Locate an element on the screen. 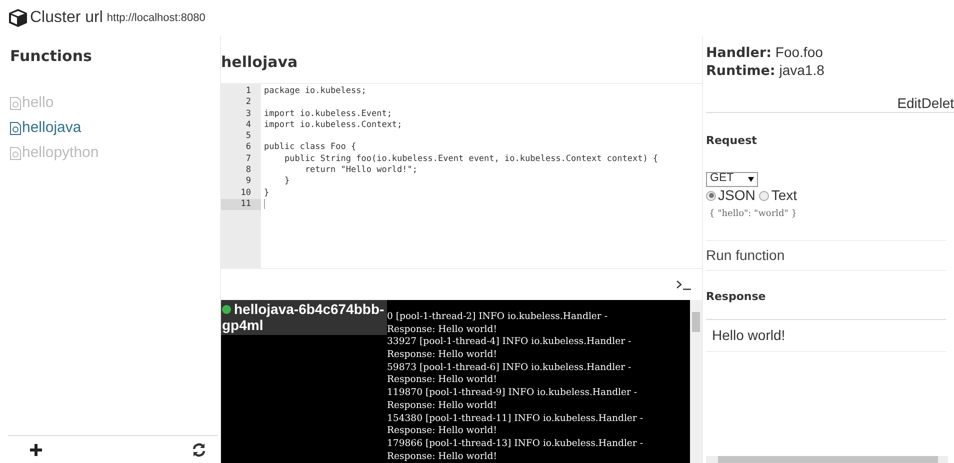  log-line: 179866 [pool-1-thread-13] INFO io.kubeless.Handler - is located at coordinates (515, 443).